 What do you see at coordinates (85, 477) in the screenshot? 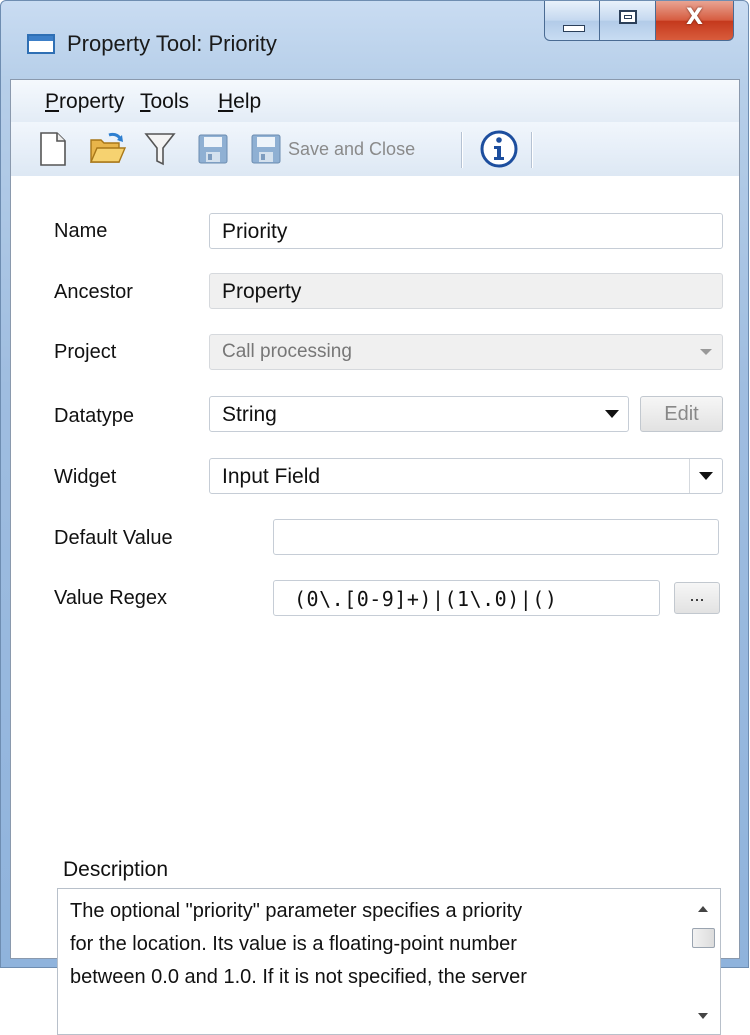
I see `widget-label: Widget` at bounding box center [85, 477].